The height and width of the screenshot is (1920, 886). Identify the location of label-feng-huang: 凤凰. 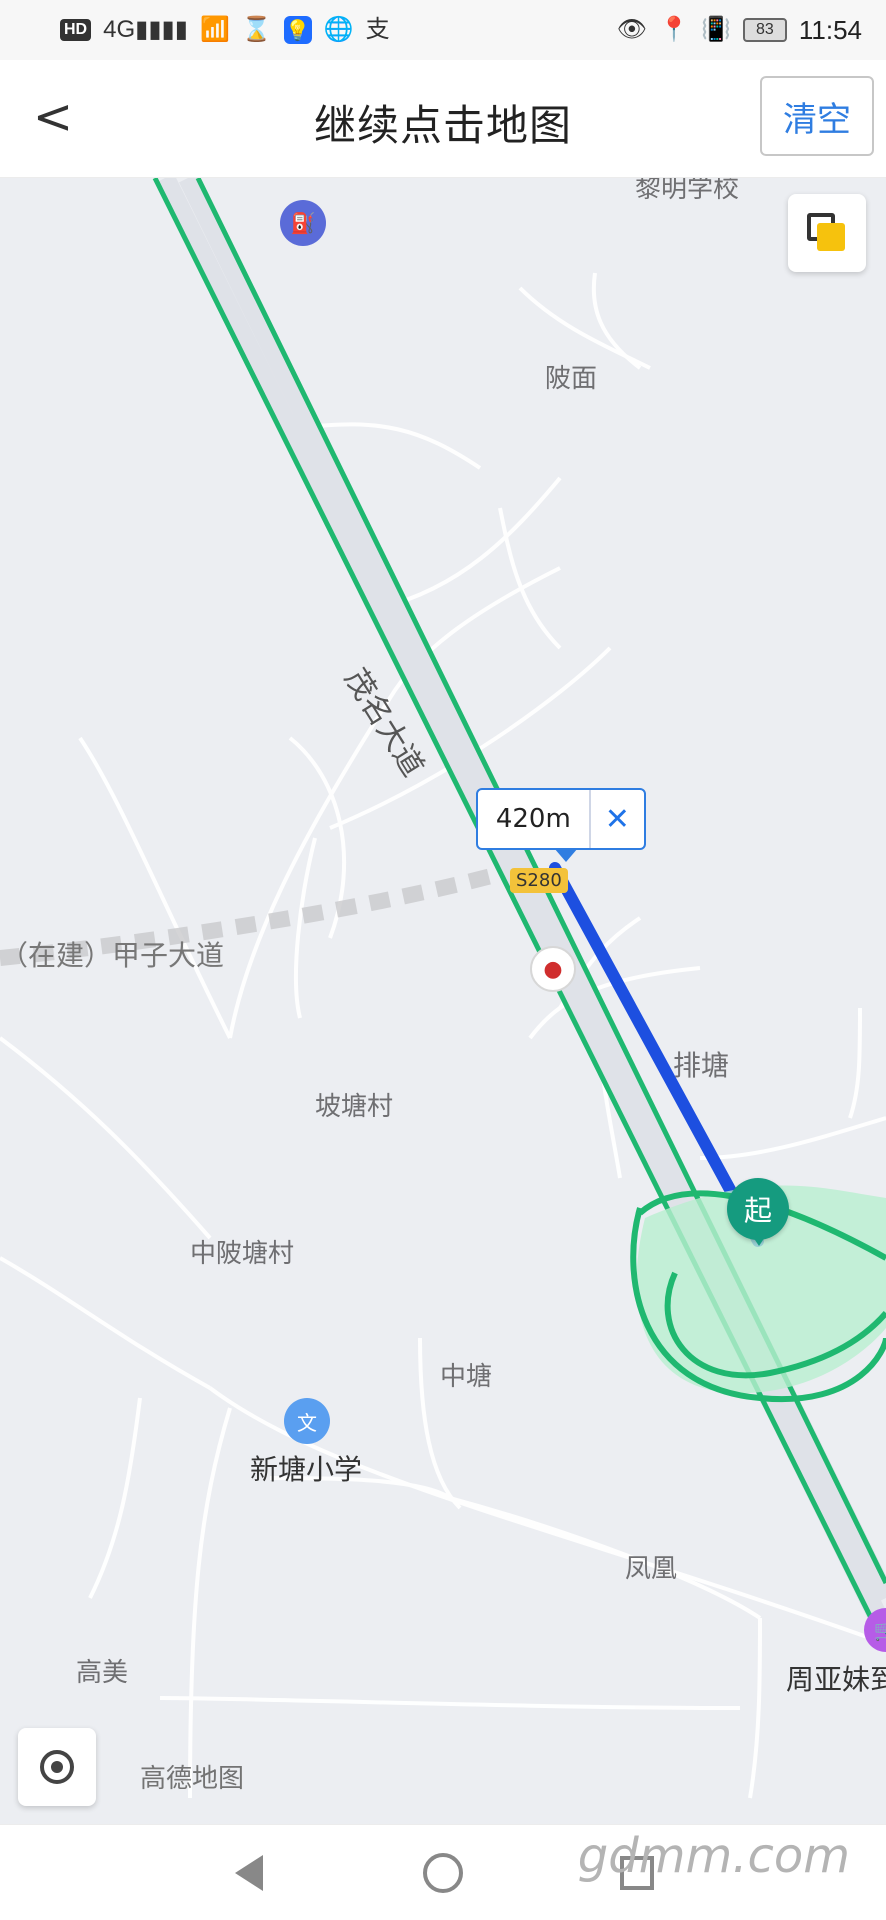
(651, 1569).